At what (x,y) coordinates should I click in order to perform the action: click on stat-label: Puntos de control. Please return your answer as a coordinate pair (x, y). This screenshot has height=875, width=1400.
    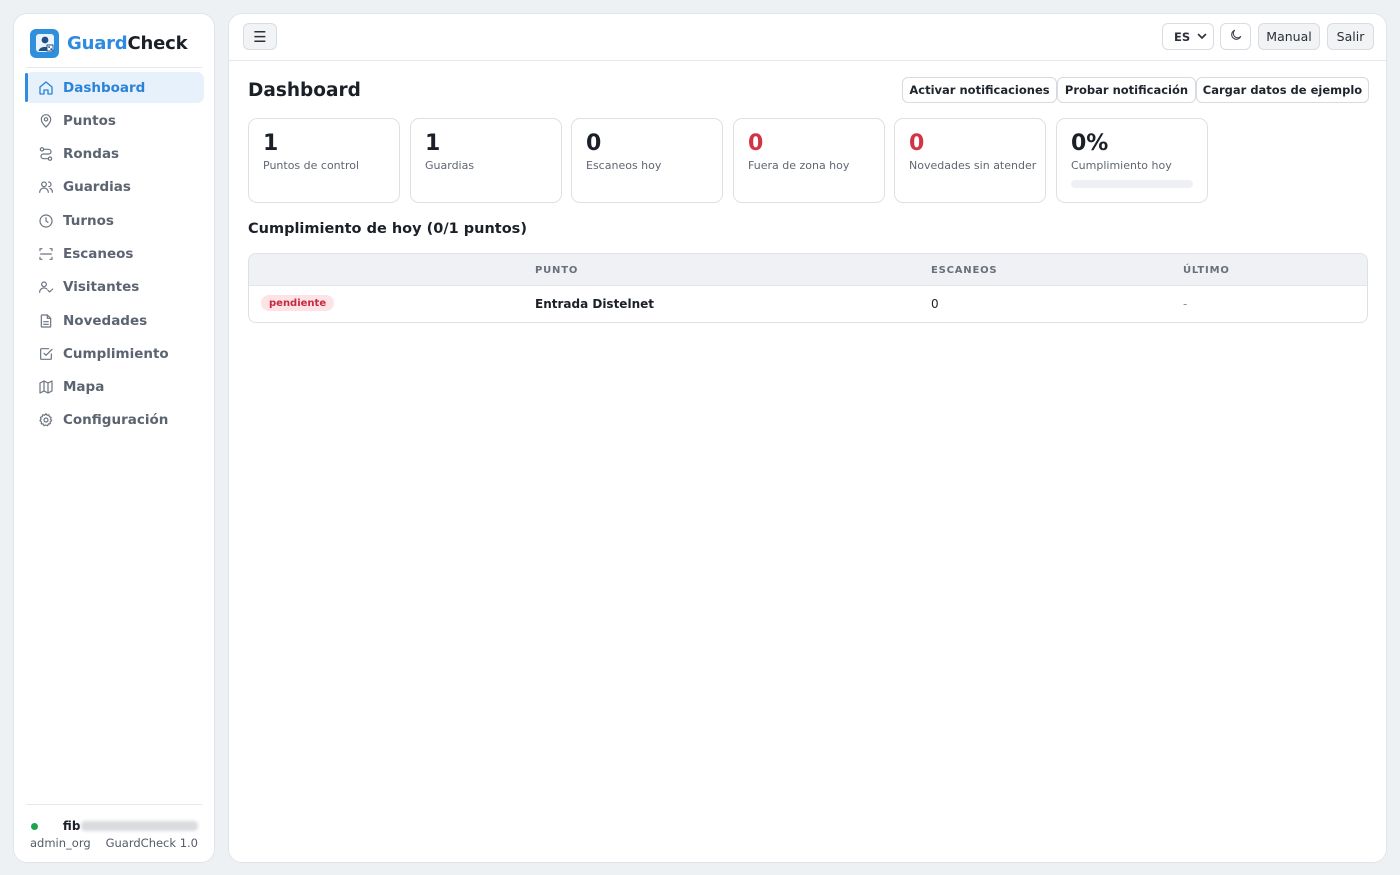
    Looking at the image, I should click on (311, 165).